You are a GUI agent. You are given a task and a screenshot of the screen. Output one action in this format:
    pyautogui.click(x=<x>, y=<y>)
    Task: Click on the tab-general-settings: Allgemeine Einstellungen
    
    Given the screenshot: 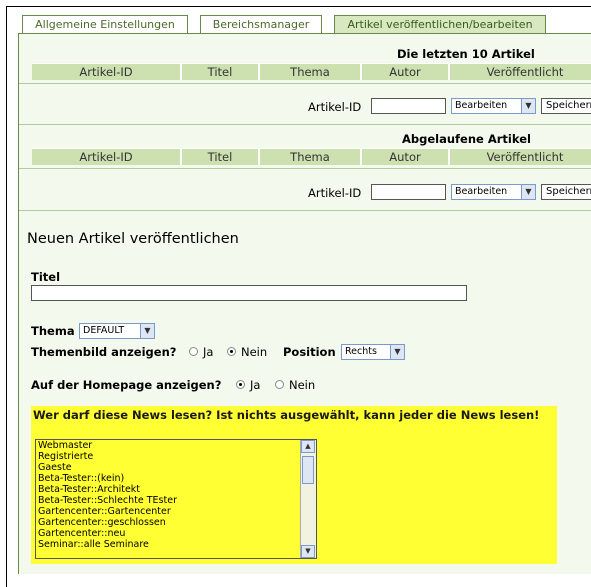 What is the action you would take?
    pyautogui.click(x=105, y=24)
    